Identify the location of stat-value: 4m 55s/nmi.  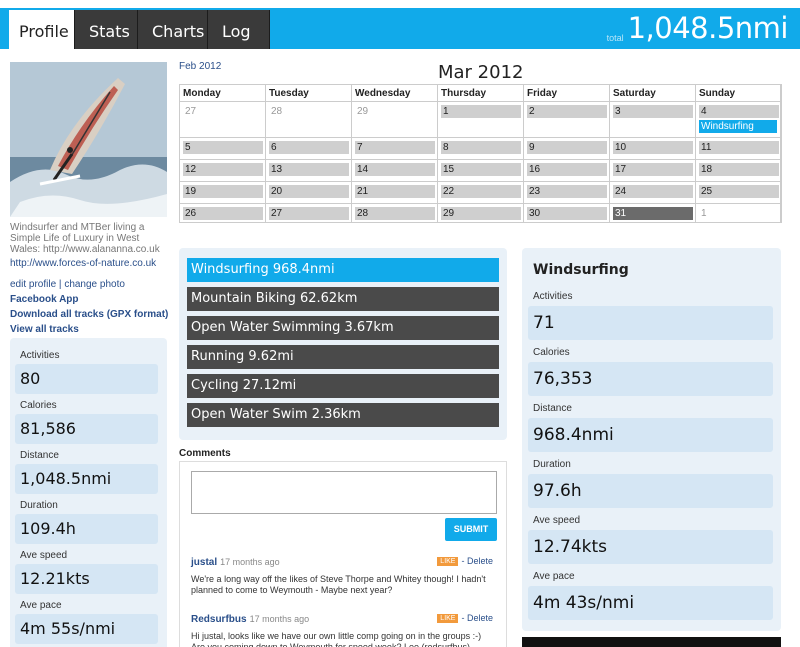
(86, 629).